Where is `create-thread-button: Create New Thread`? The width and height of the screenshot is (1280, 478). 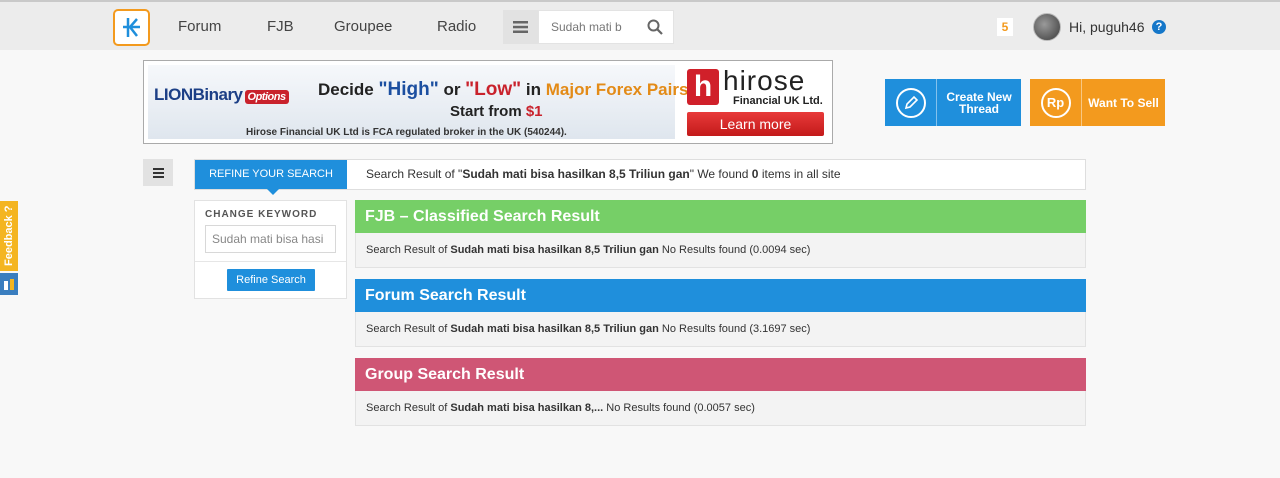
create-thread-button: Create New Thread is located at coordinates (953, 102).